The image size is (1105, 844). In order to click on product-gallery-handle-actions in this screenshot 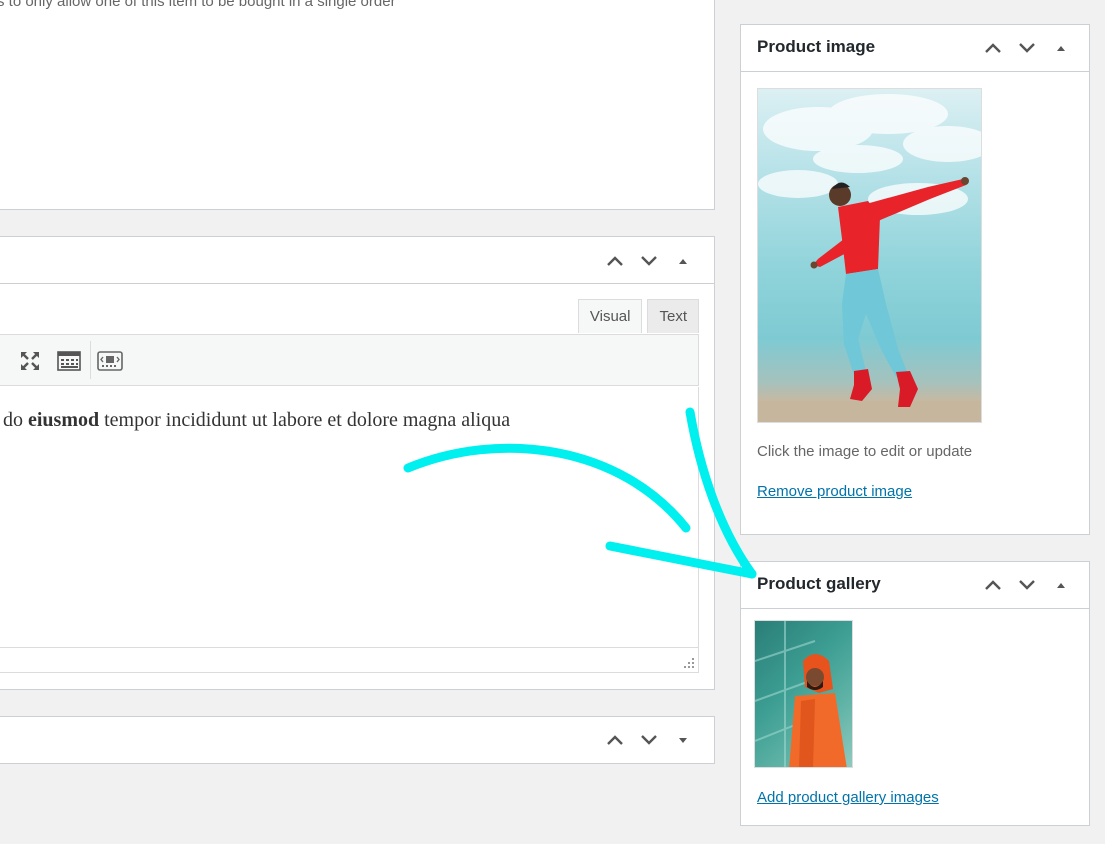, I will do `click(1027, 585)`.